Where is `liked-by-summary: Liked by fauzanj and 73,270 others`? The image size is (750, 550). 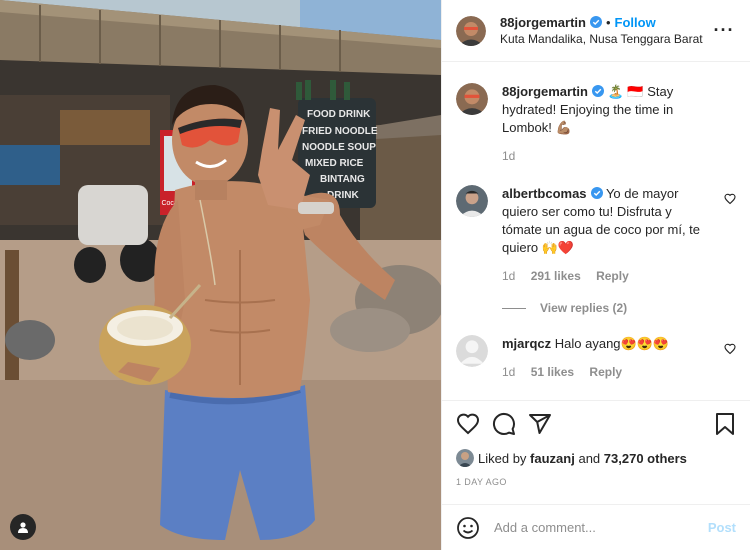
liked-by-summary: Liked by fauzanj and 73,270 others is located at coordinates (596, 458).